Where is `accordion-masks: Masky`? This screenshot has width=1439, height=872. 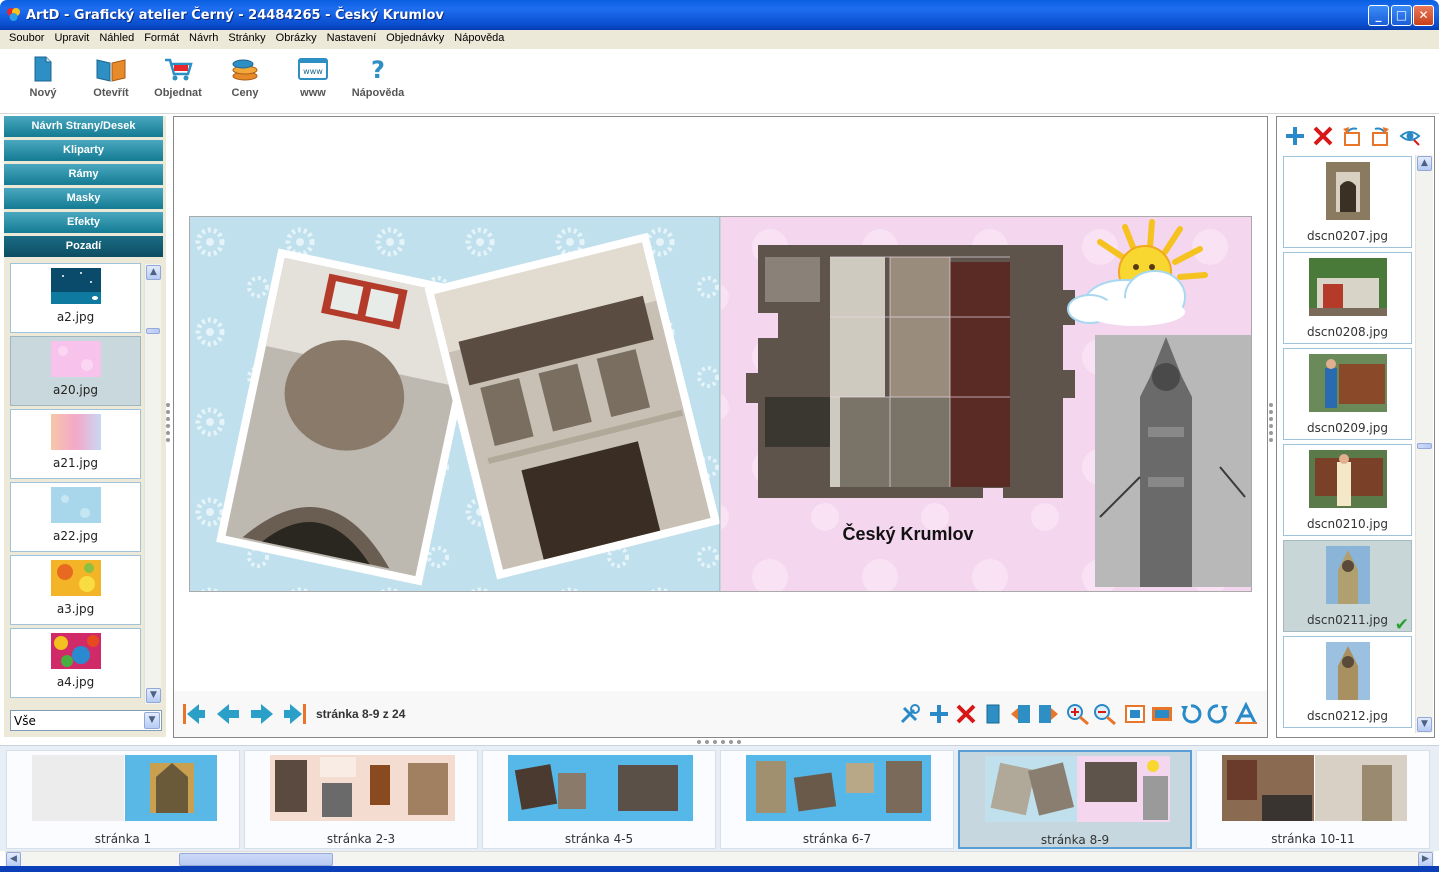
accordion-masks: Masky is located at coordinates (83, 198).